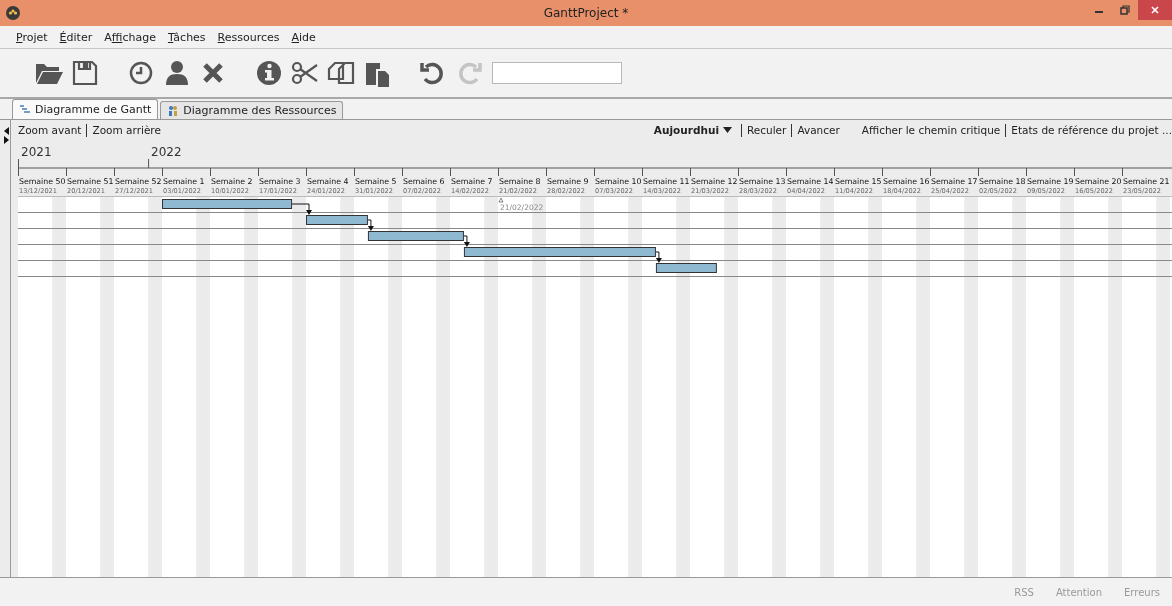  What do you see at coordinates (7, 135) in the screenshot?
I see `collapse-arrows-icon` at bounding box center [7, 135].